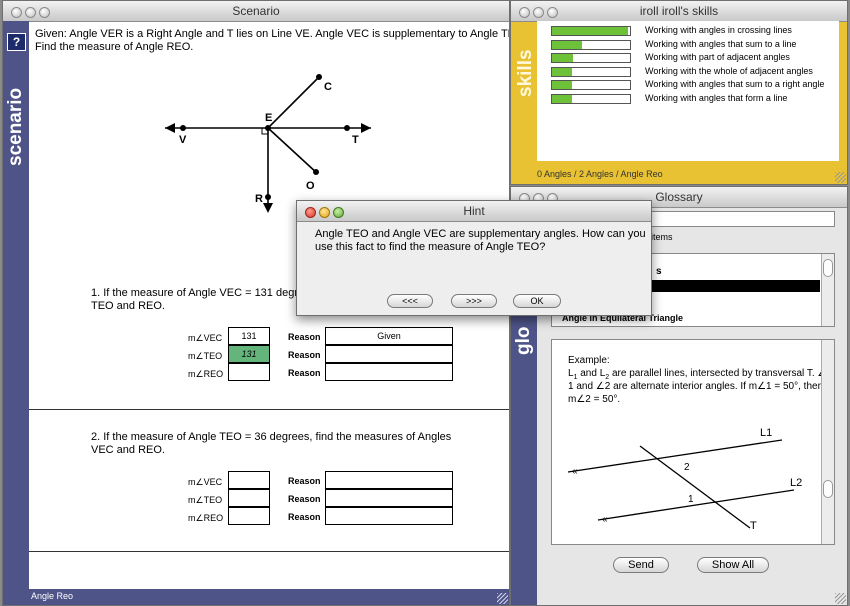 The height and width of the screenshot is (606, 850). I want to click on label-o: O, so click(310, 186).